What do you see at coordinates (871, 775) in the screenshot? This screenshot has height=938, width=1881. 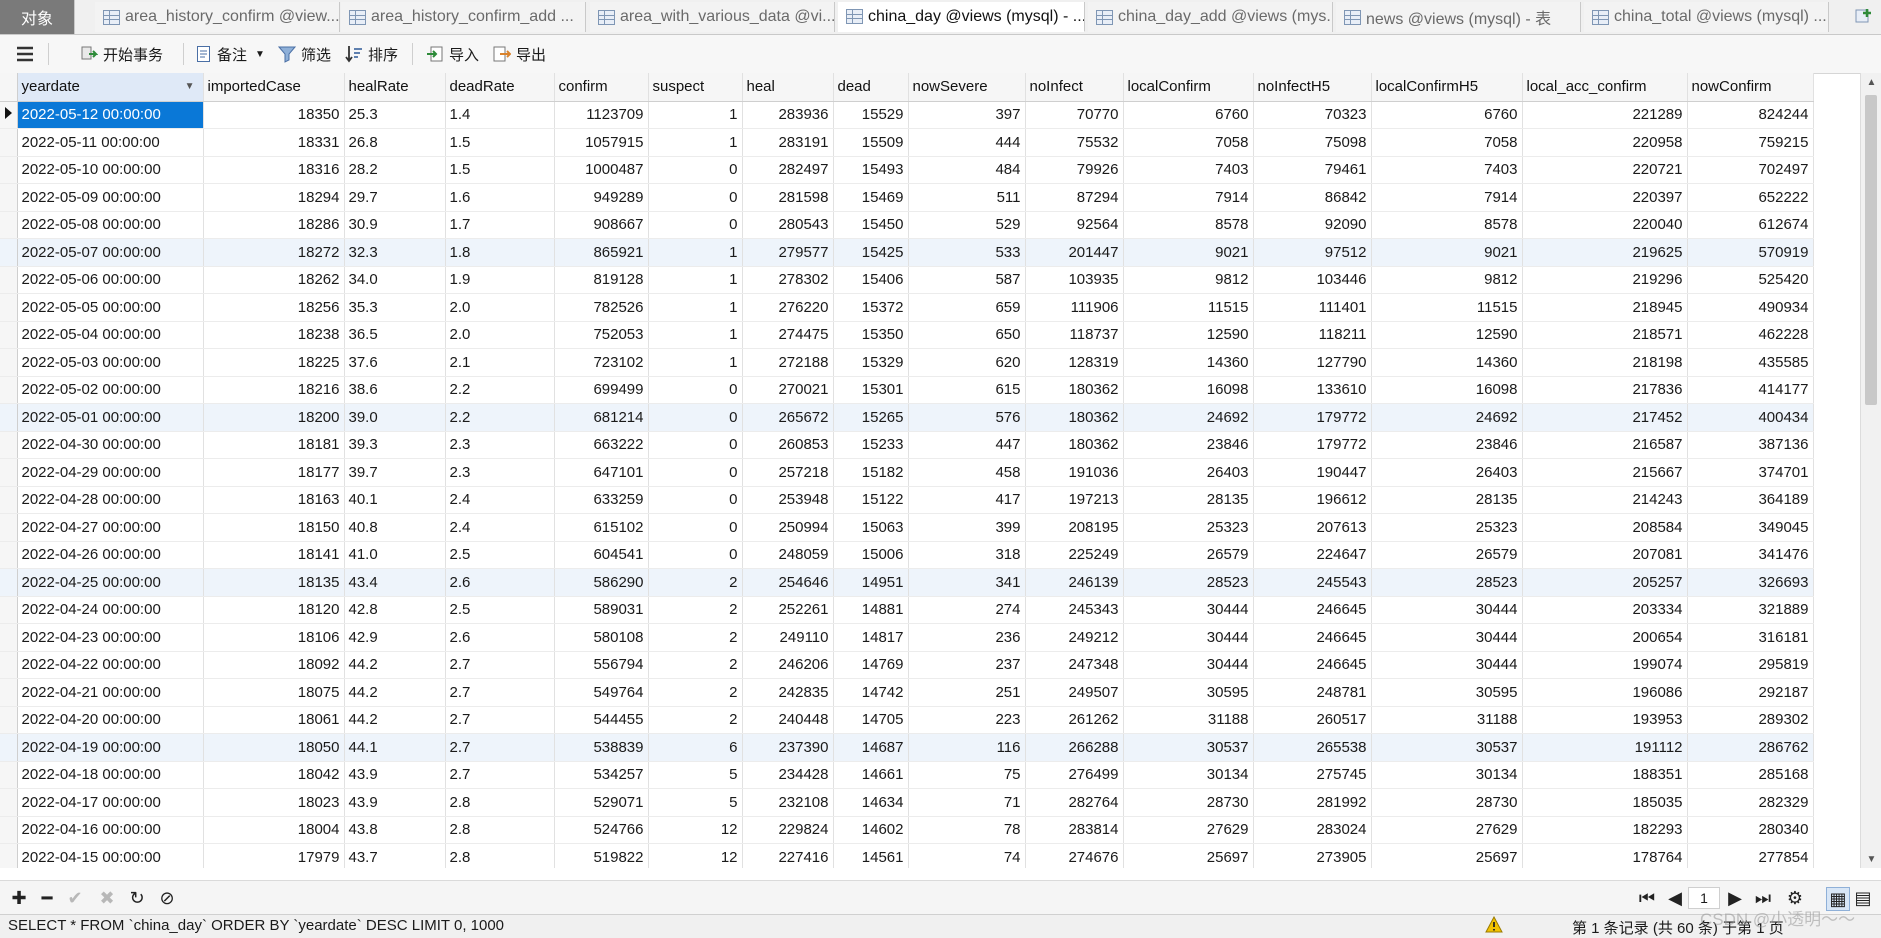 I see `cell-dead: 14661` at bounding box center [871, 775].